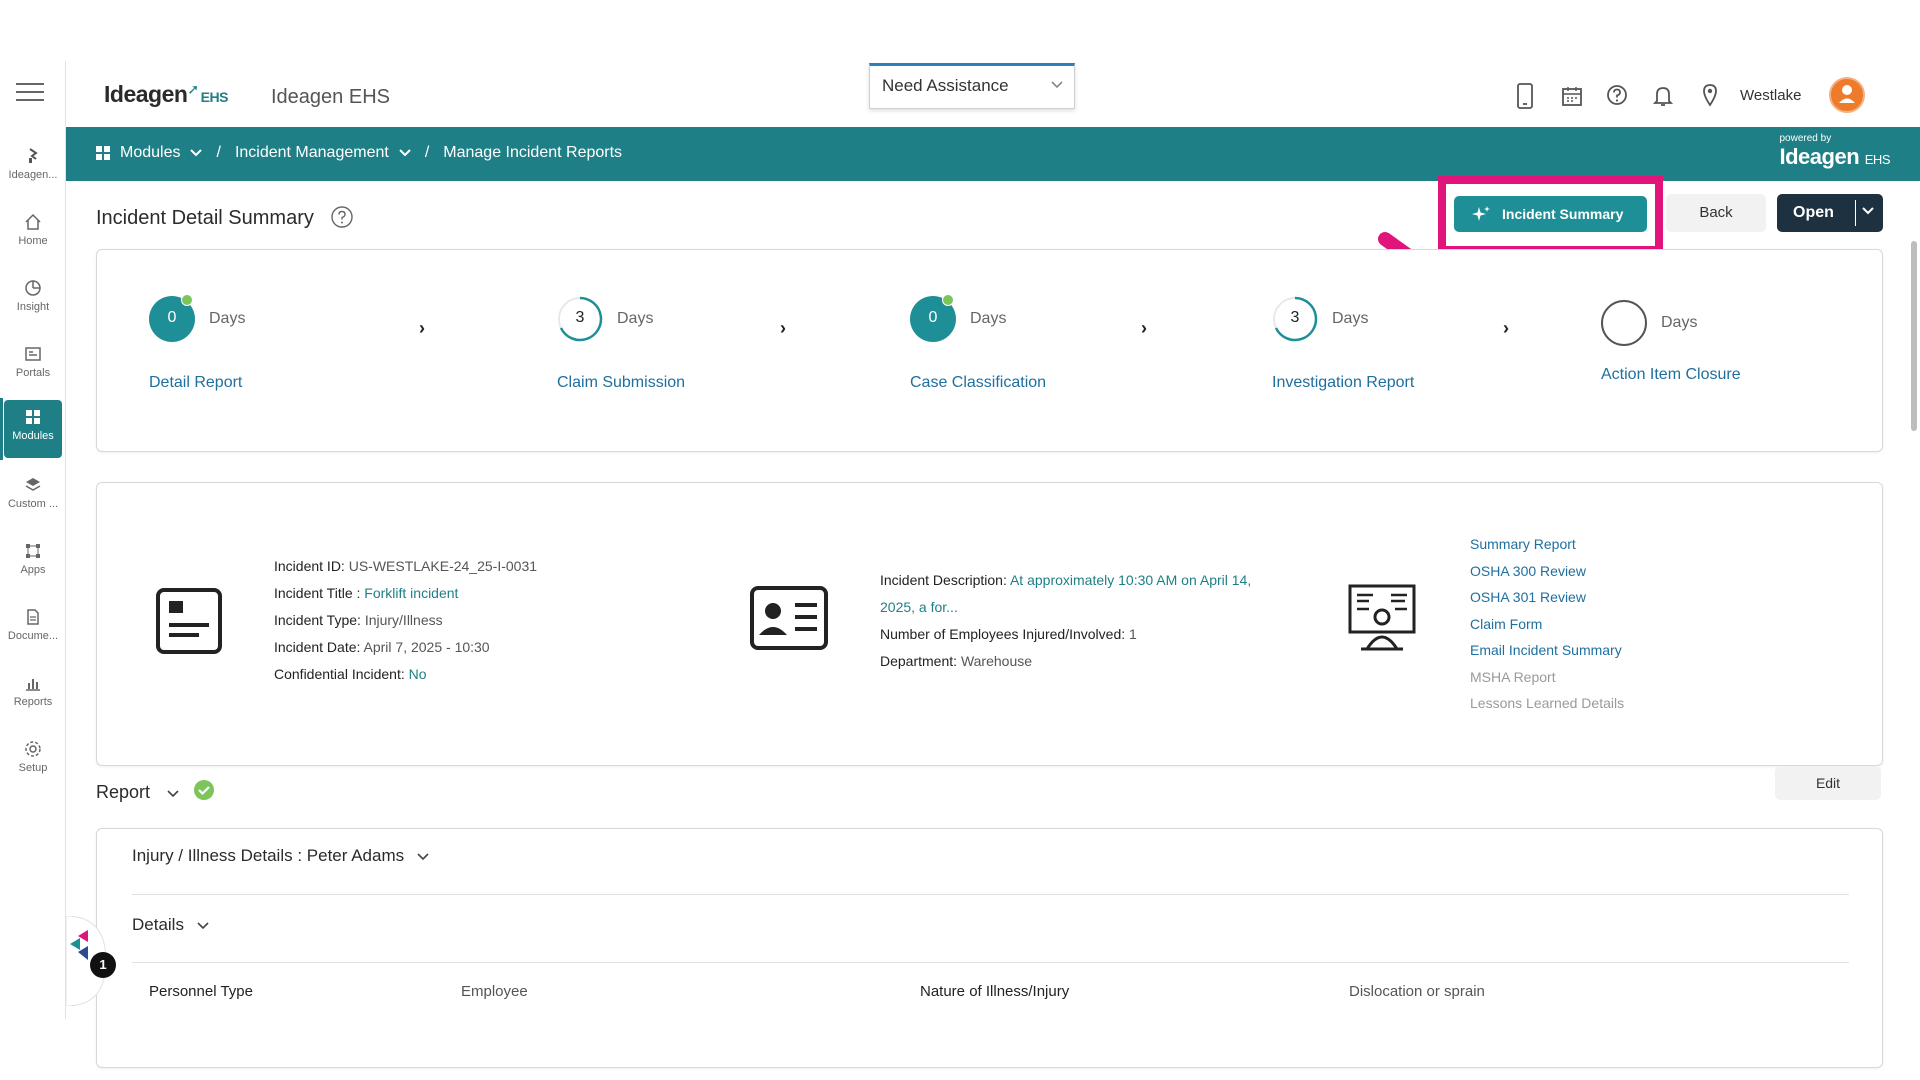 The width and height of the screenshot is (1920, 1080). I want to click on location-pin-icon, so click(1710, 95).